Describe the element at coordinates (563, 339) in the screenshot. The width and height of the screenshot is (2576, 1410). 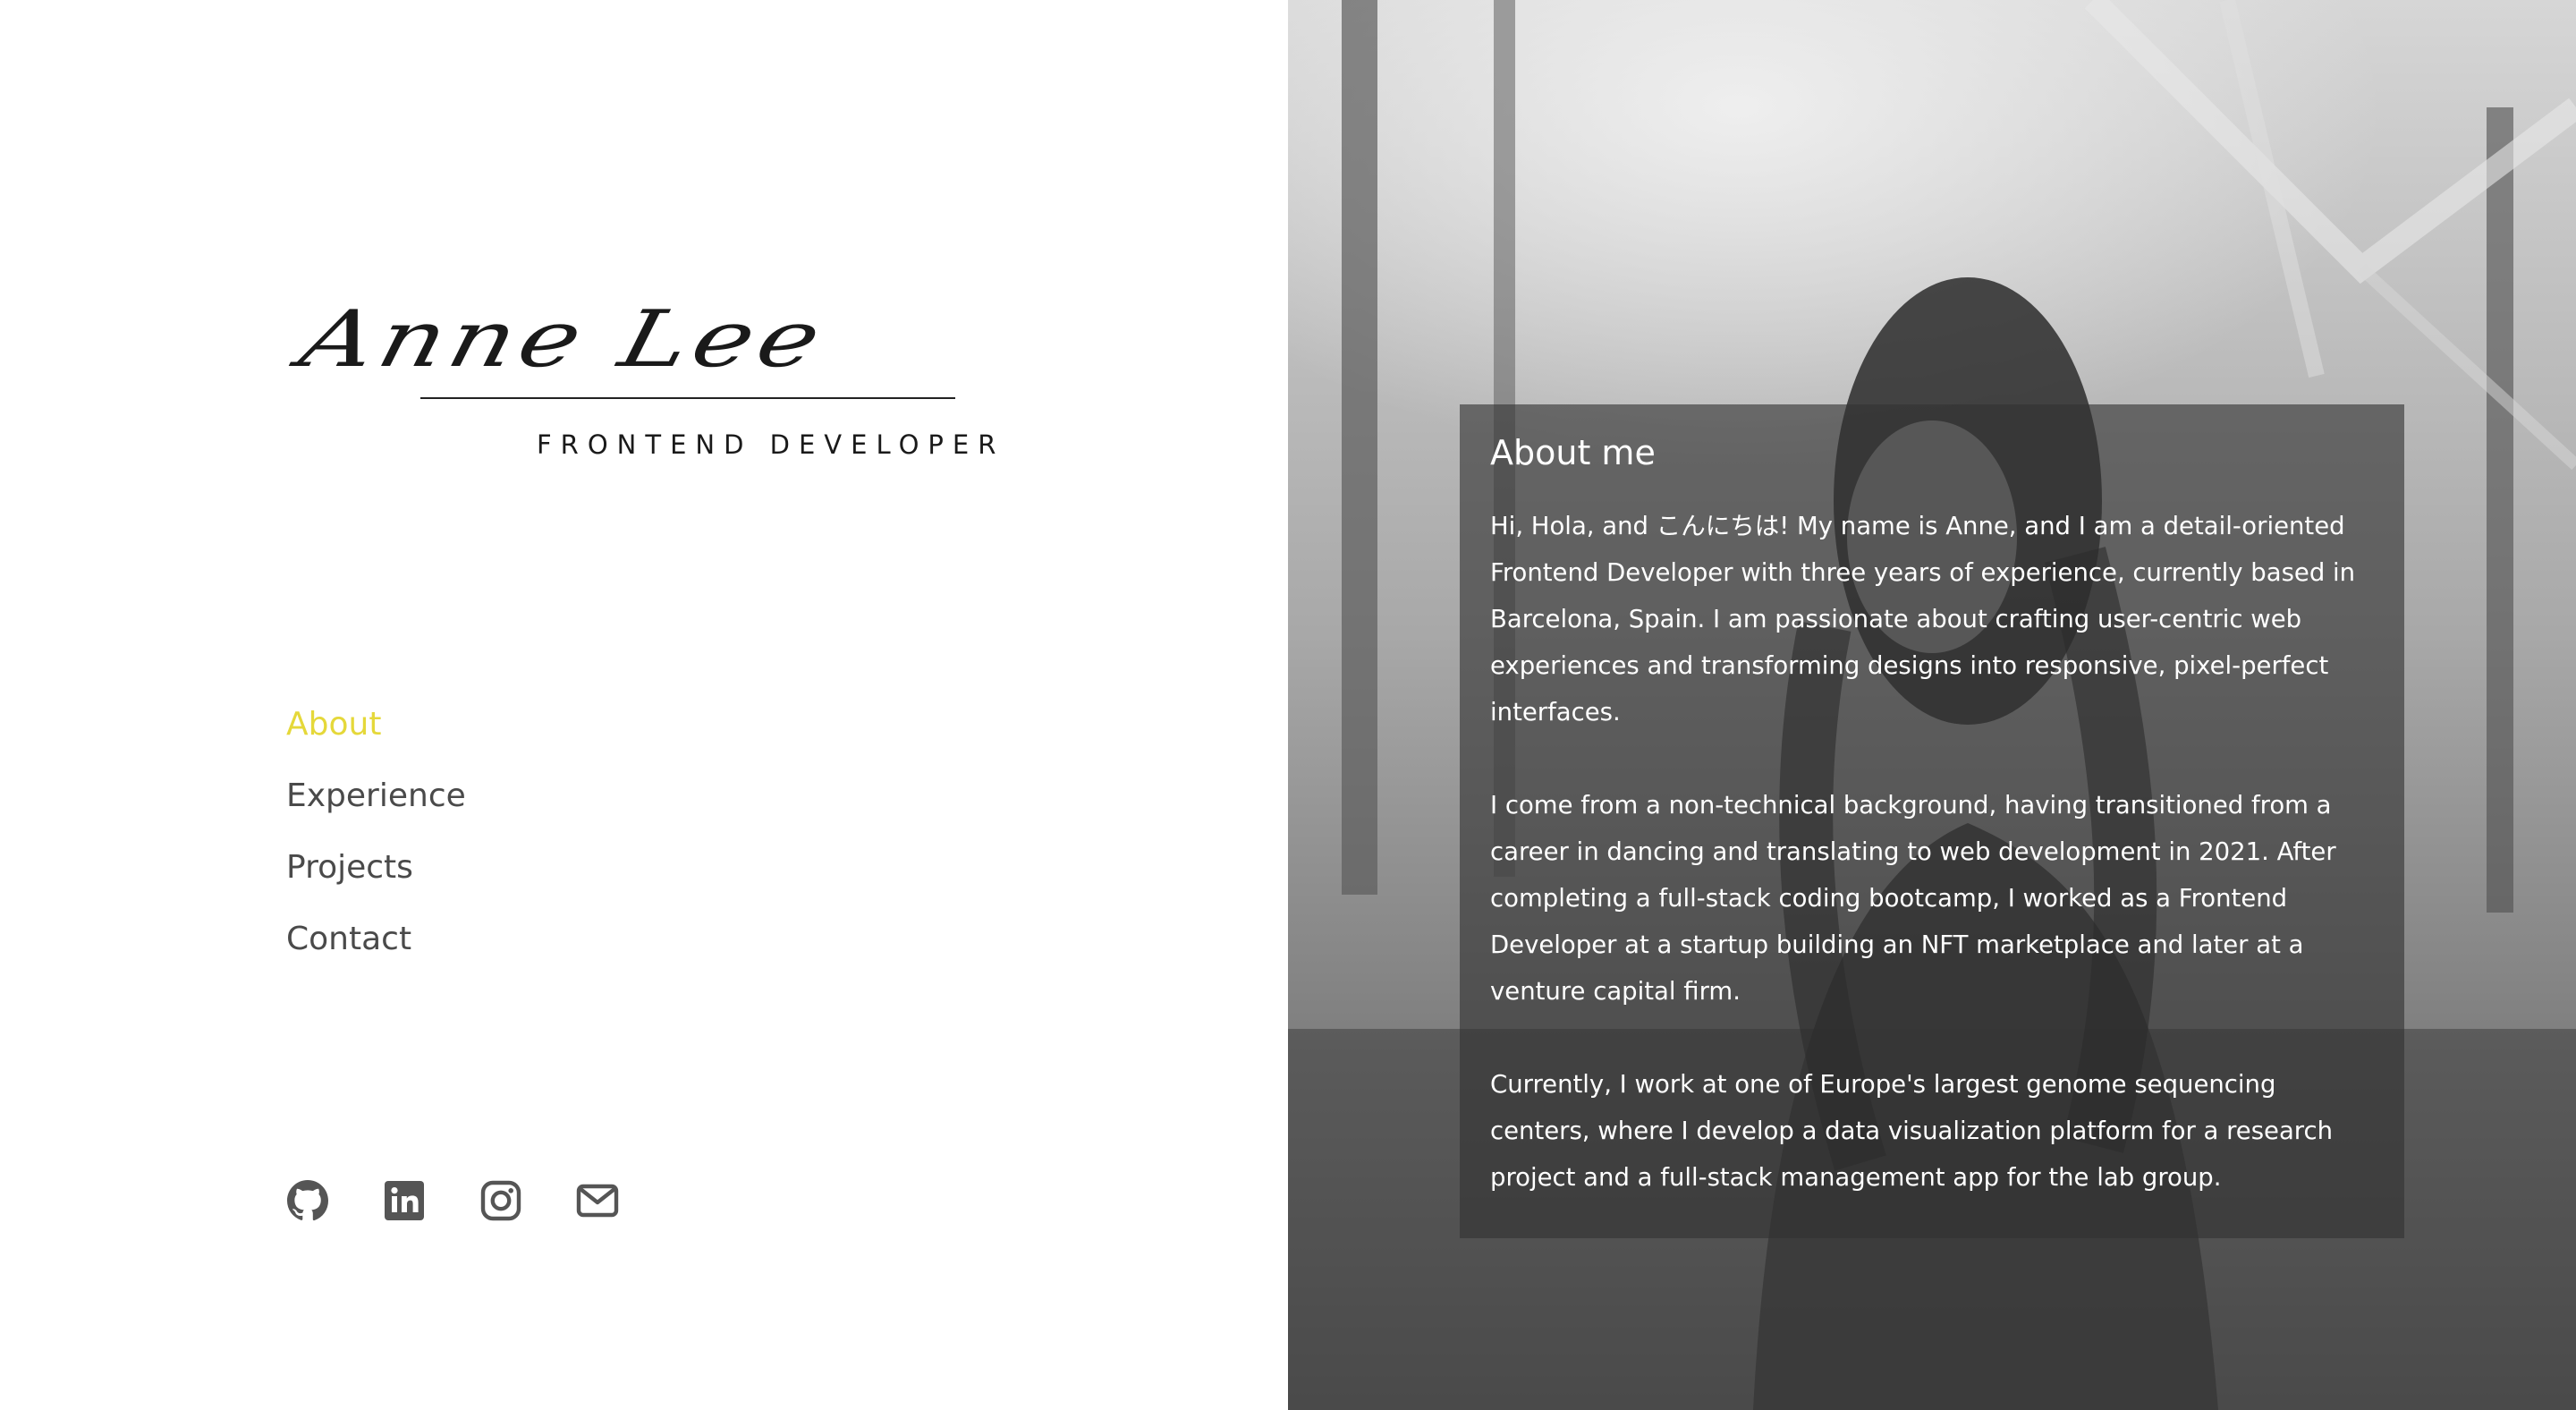
I see `signature-text: Anne Lee` at that location.